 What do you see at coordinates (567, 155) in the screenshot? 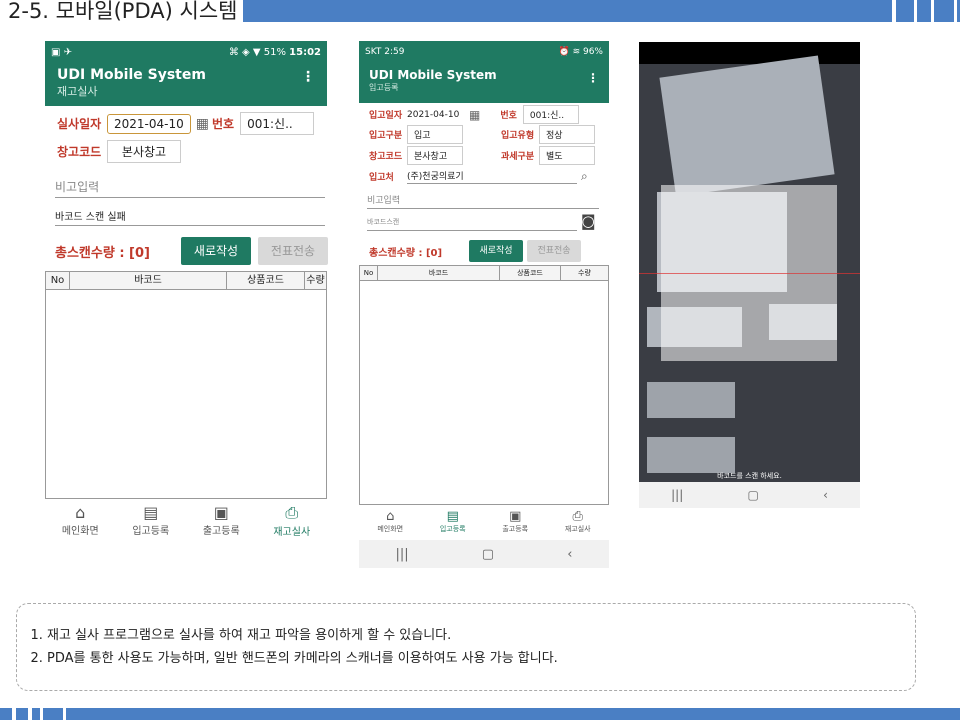
I see `tax-field: 별도` at bounding box center [567, 155].